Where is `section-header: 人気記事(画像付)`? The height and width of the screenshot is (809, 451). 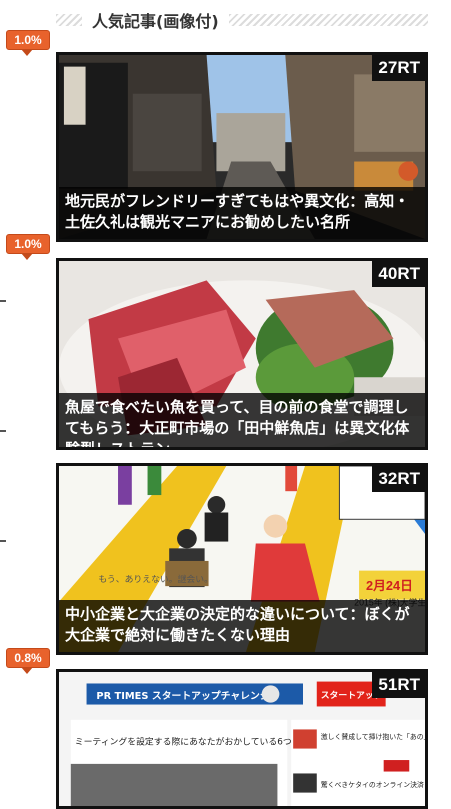 section-header: 人気記事(画像付) is located at coordinates (242, 20).